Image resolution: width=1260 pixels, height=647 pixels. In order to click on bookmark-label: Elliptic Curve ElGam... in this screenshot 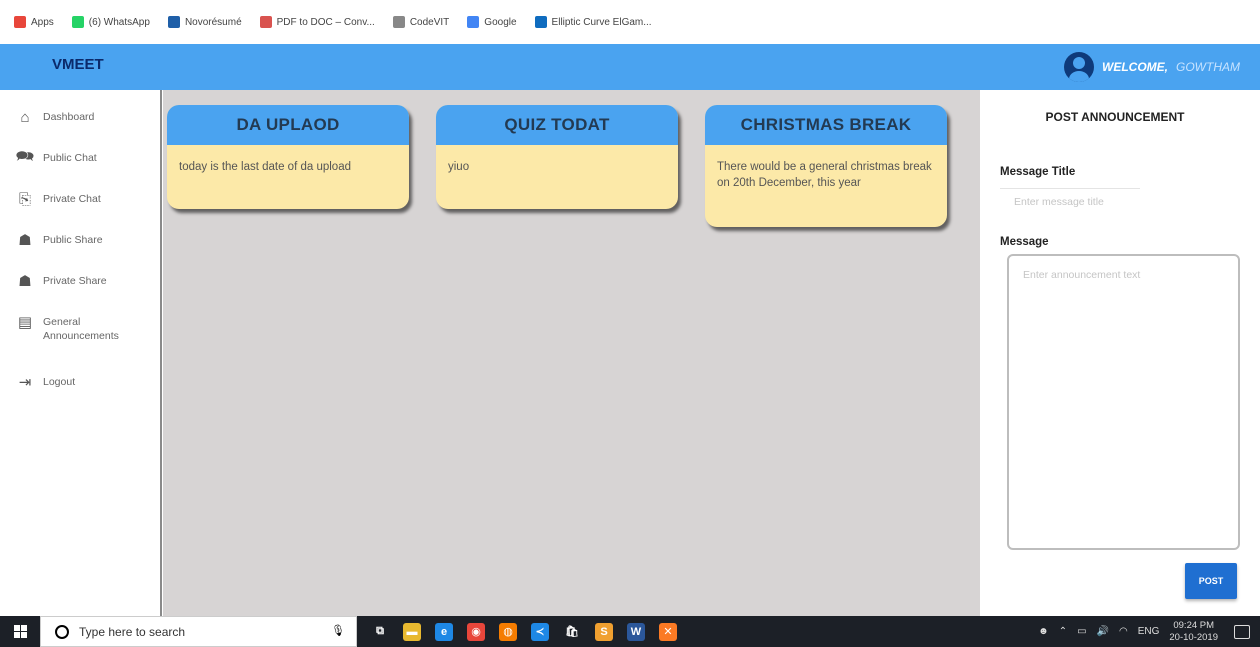, I will do `click(601, 22)`.